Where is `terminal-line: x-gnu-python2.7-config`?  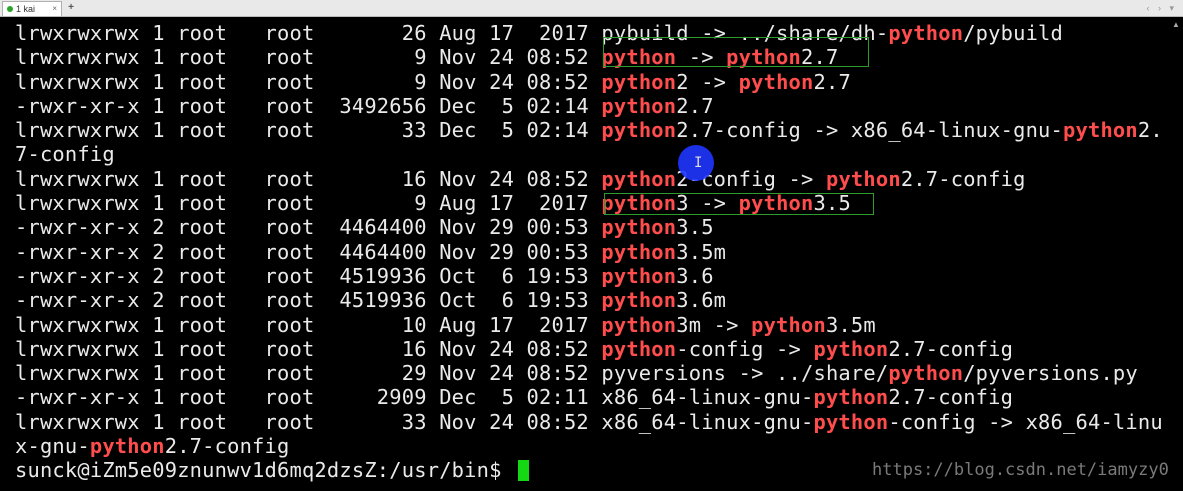
terminal-line: x-gnu-python2.7-config is located at coordinates (590, 446).